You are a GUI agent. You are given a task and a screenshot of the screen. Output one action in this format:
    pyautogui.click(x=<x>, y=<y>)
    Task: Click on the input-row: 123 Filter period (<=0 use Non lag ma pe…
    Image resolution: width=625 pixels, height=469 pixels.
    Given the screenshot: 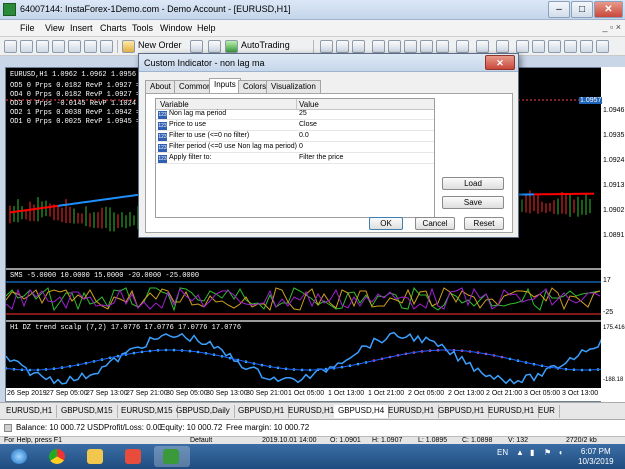 What is the action you would take?
    pyautogui.click(x=295, y=148)
    